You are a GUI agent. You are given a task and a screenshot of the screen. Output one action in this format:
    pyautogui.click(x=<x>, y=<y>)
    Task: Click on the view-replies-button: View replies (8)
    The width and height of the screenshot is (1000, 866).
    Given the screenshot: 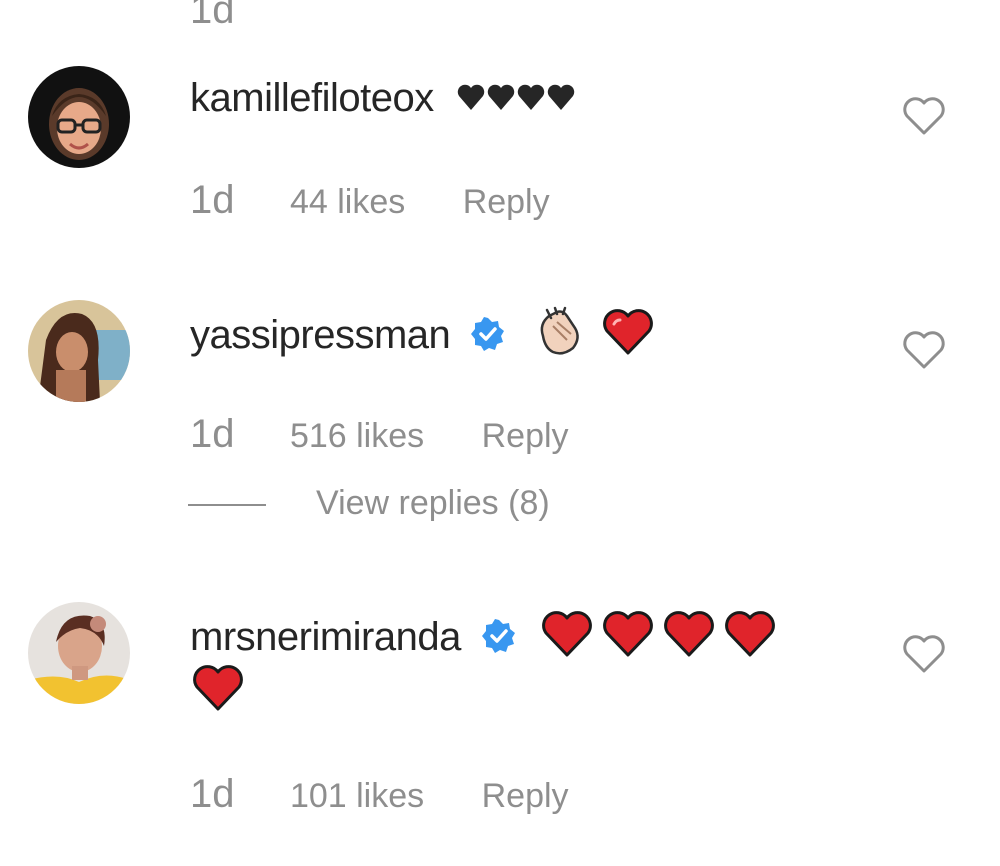 What is the action you would take?
    pyautogui.click(x=369, y=506)
    